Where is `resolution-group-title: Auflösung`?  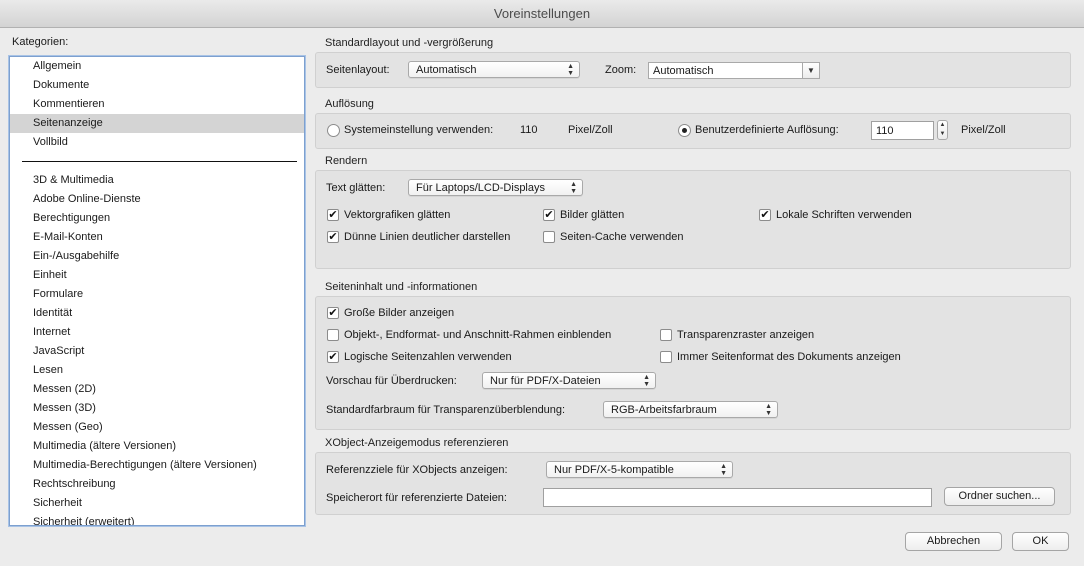
resolution-group-title: Auflösung is located at coordinates (349, 104).